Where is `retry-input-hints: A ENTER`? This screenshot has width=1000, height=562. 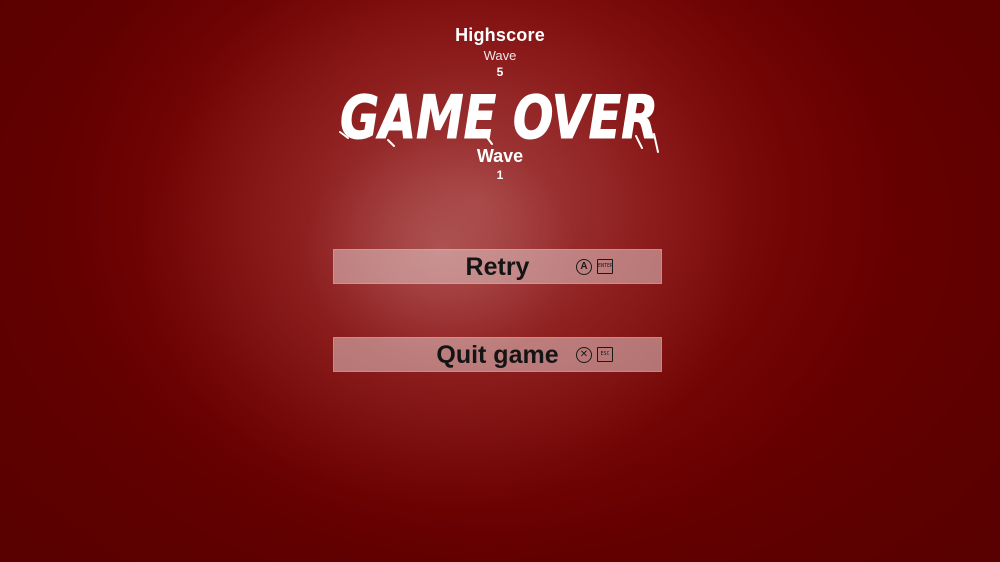
retry-input-hints: A ENTER is located at coordinates (596, 267).